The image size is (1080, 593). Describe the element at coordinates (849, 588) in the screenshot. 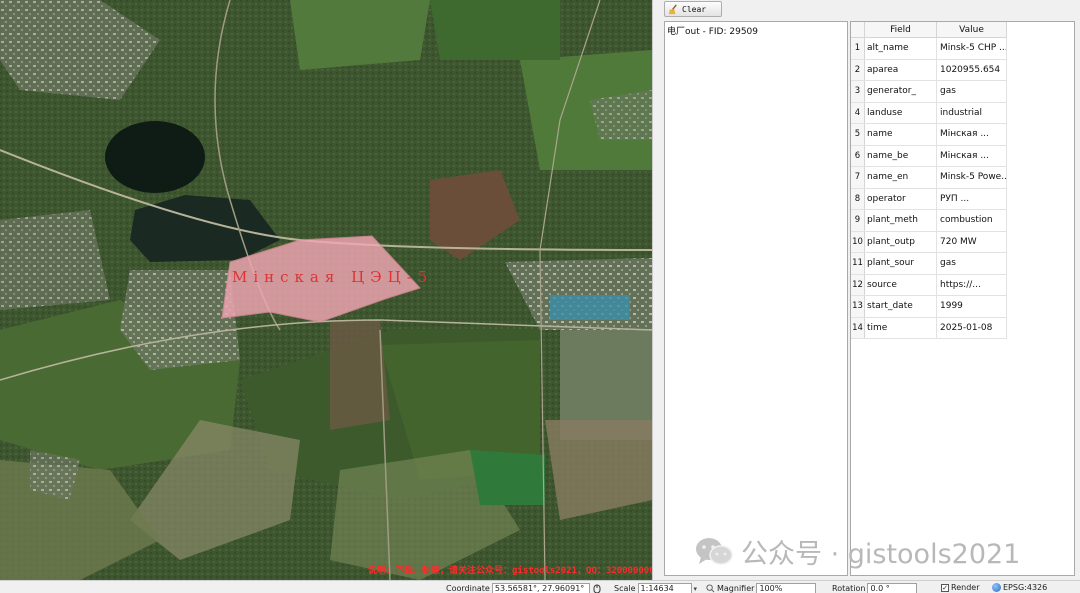

I see `rotation-label: Rotation` at that location.